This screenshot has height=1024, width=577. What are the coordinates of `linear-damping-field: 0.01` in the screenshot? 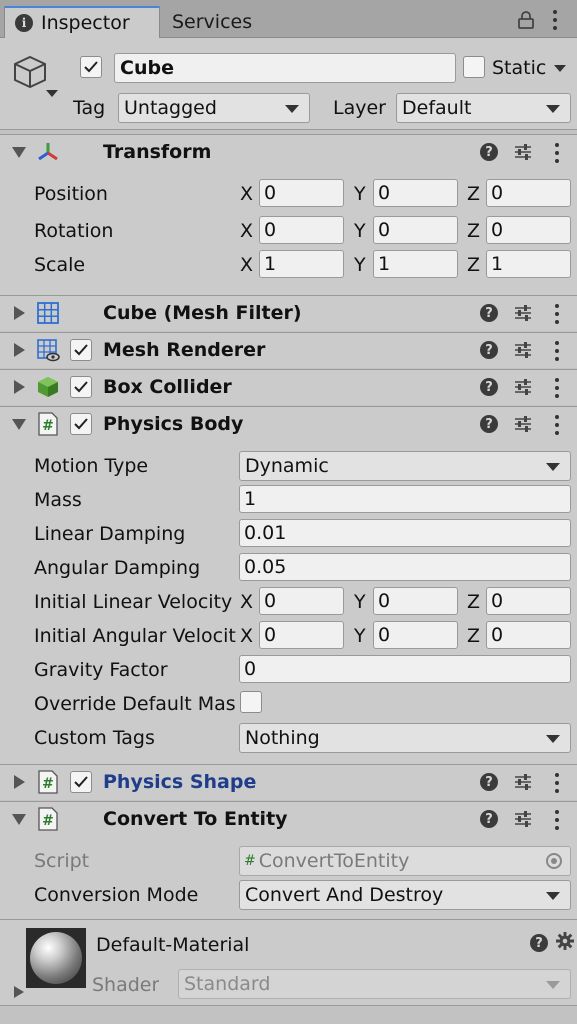 It's located at (405, 533).